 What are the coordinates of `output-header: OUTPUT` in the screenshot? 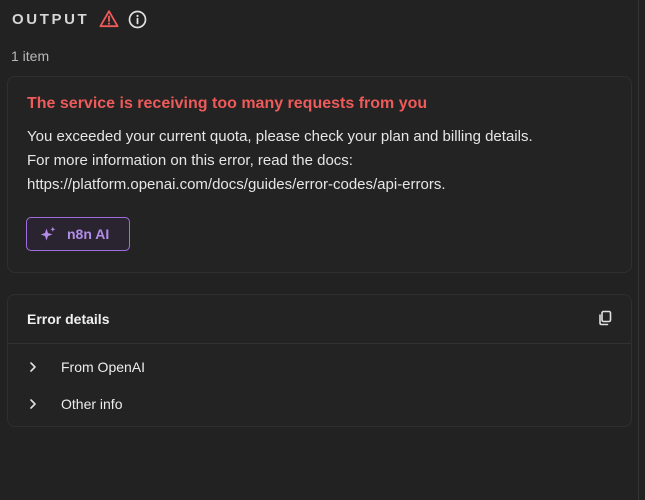 It's located at (79, 19).